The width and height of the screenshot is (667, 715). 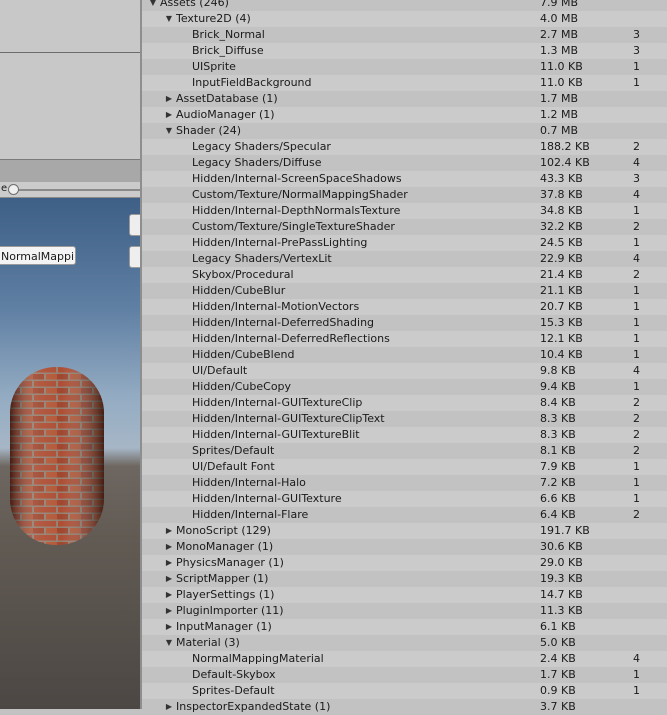 I want to click on tree-row: Hidden/CubeBlend 10.4 KB 1, so click(x=404, y=355).